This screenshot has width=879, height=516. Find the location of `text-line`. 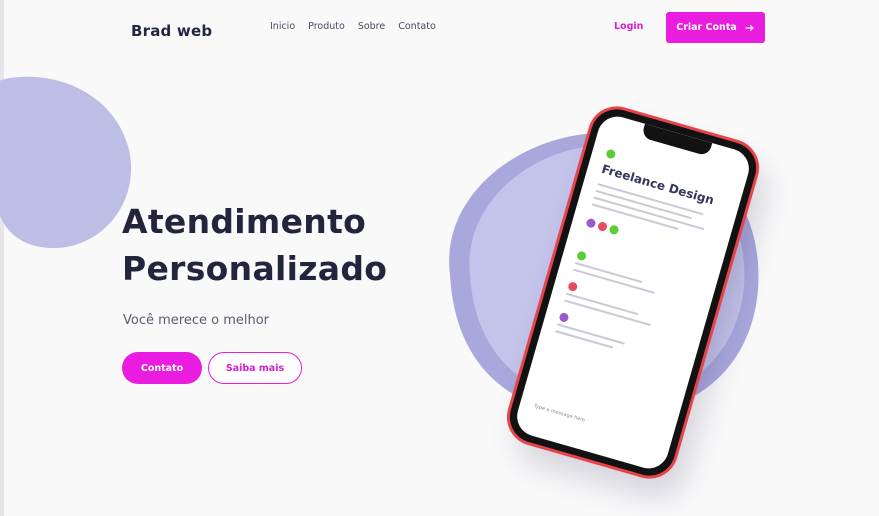

text-line is located at coordinates (649, 213).